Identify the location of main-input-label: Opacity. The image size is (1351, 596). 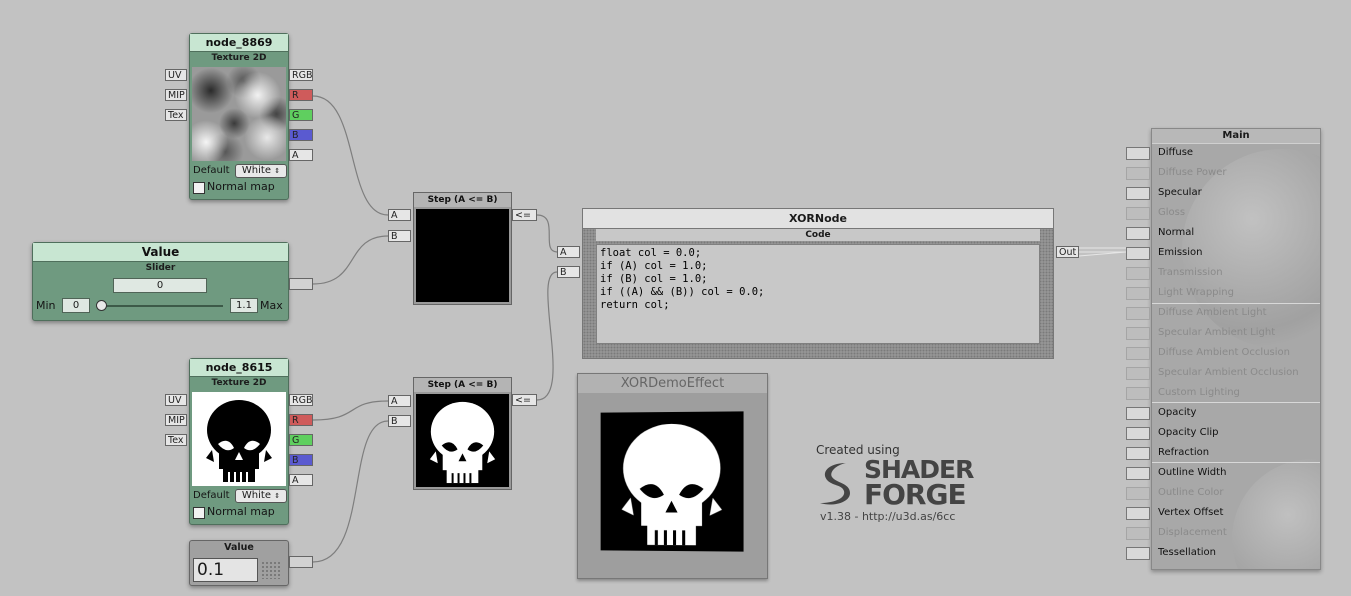
(1177, 412).